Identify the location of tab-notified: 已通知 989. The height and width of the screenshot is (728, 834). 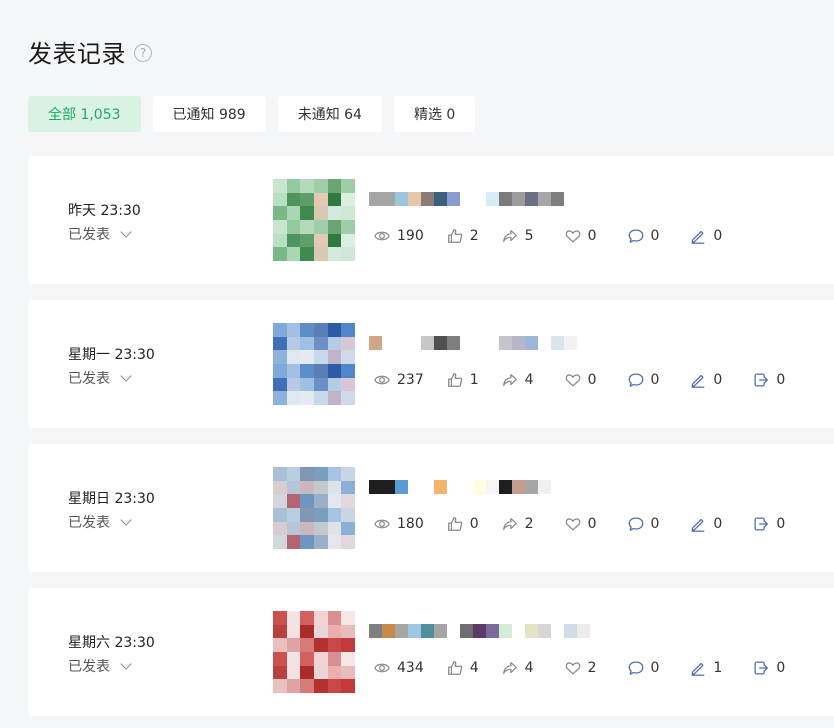
(209, 114).